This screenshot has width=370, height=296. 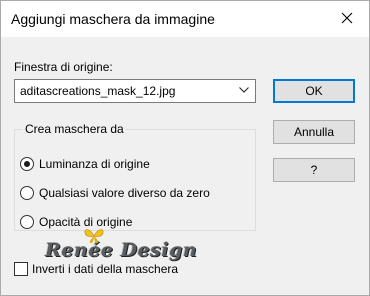 I want to click on close-button, so click(x=347, y=18).